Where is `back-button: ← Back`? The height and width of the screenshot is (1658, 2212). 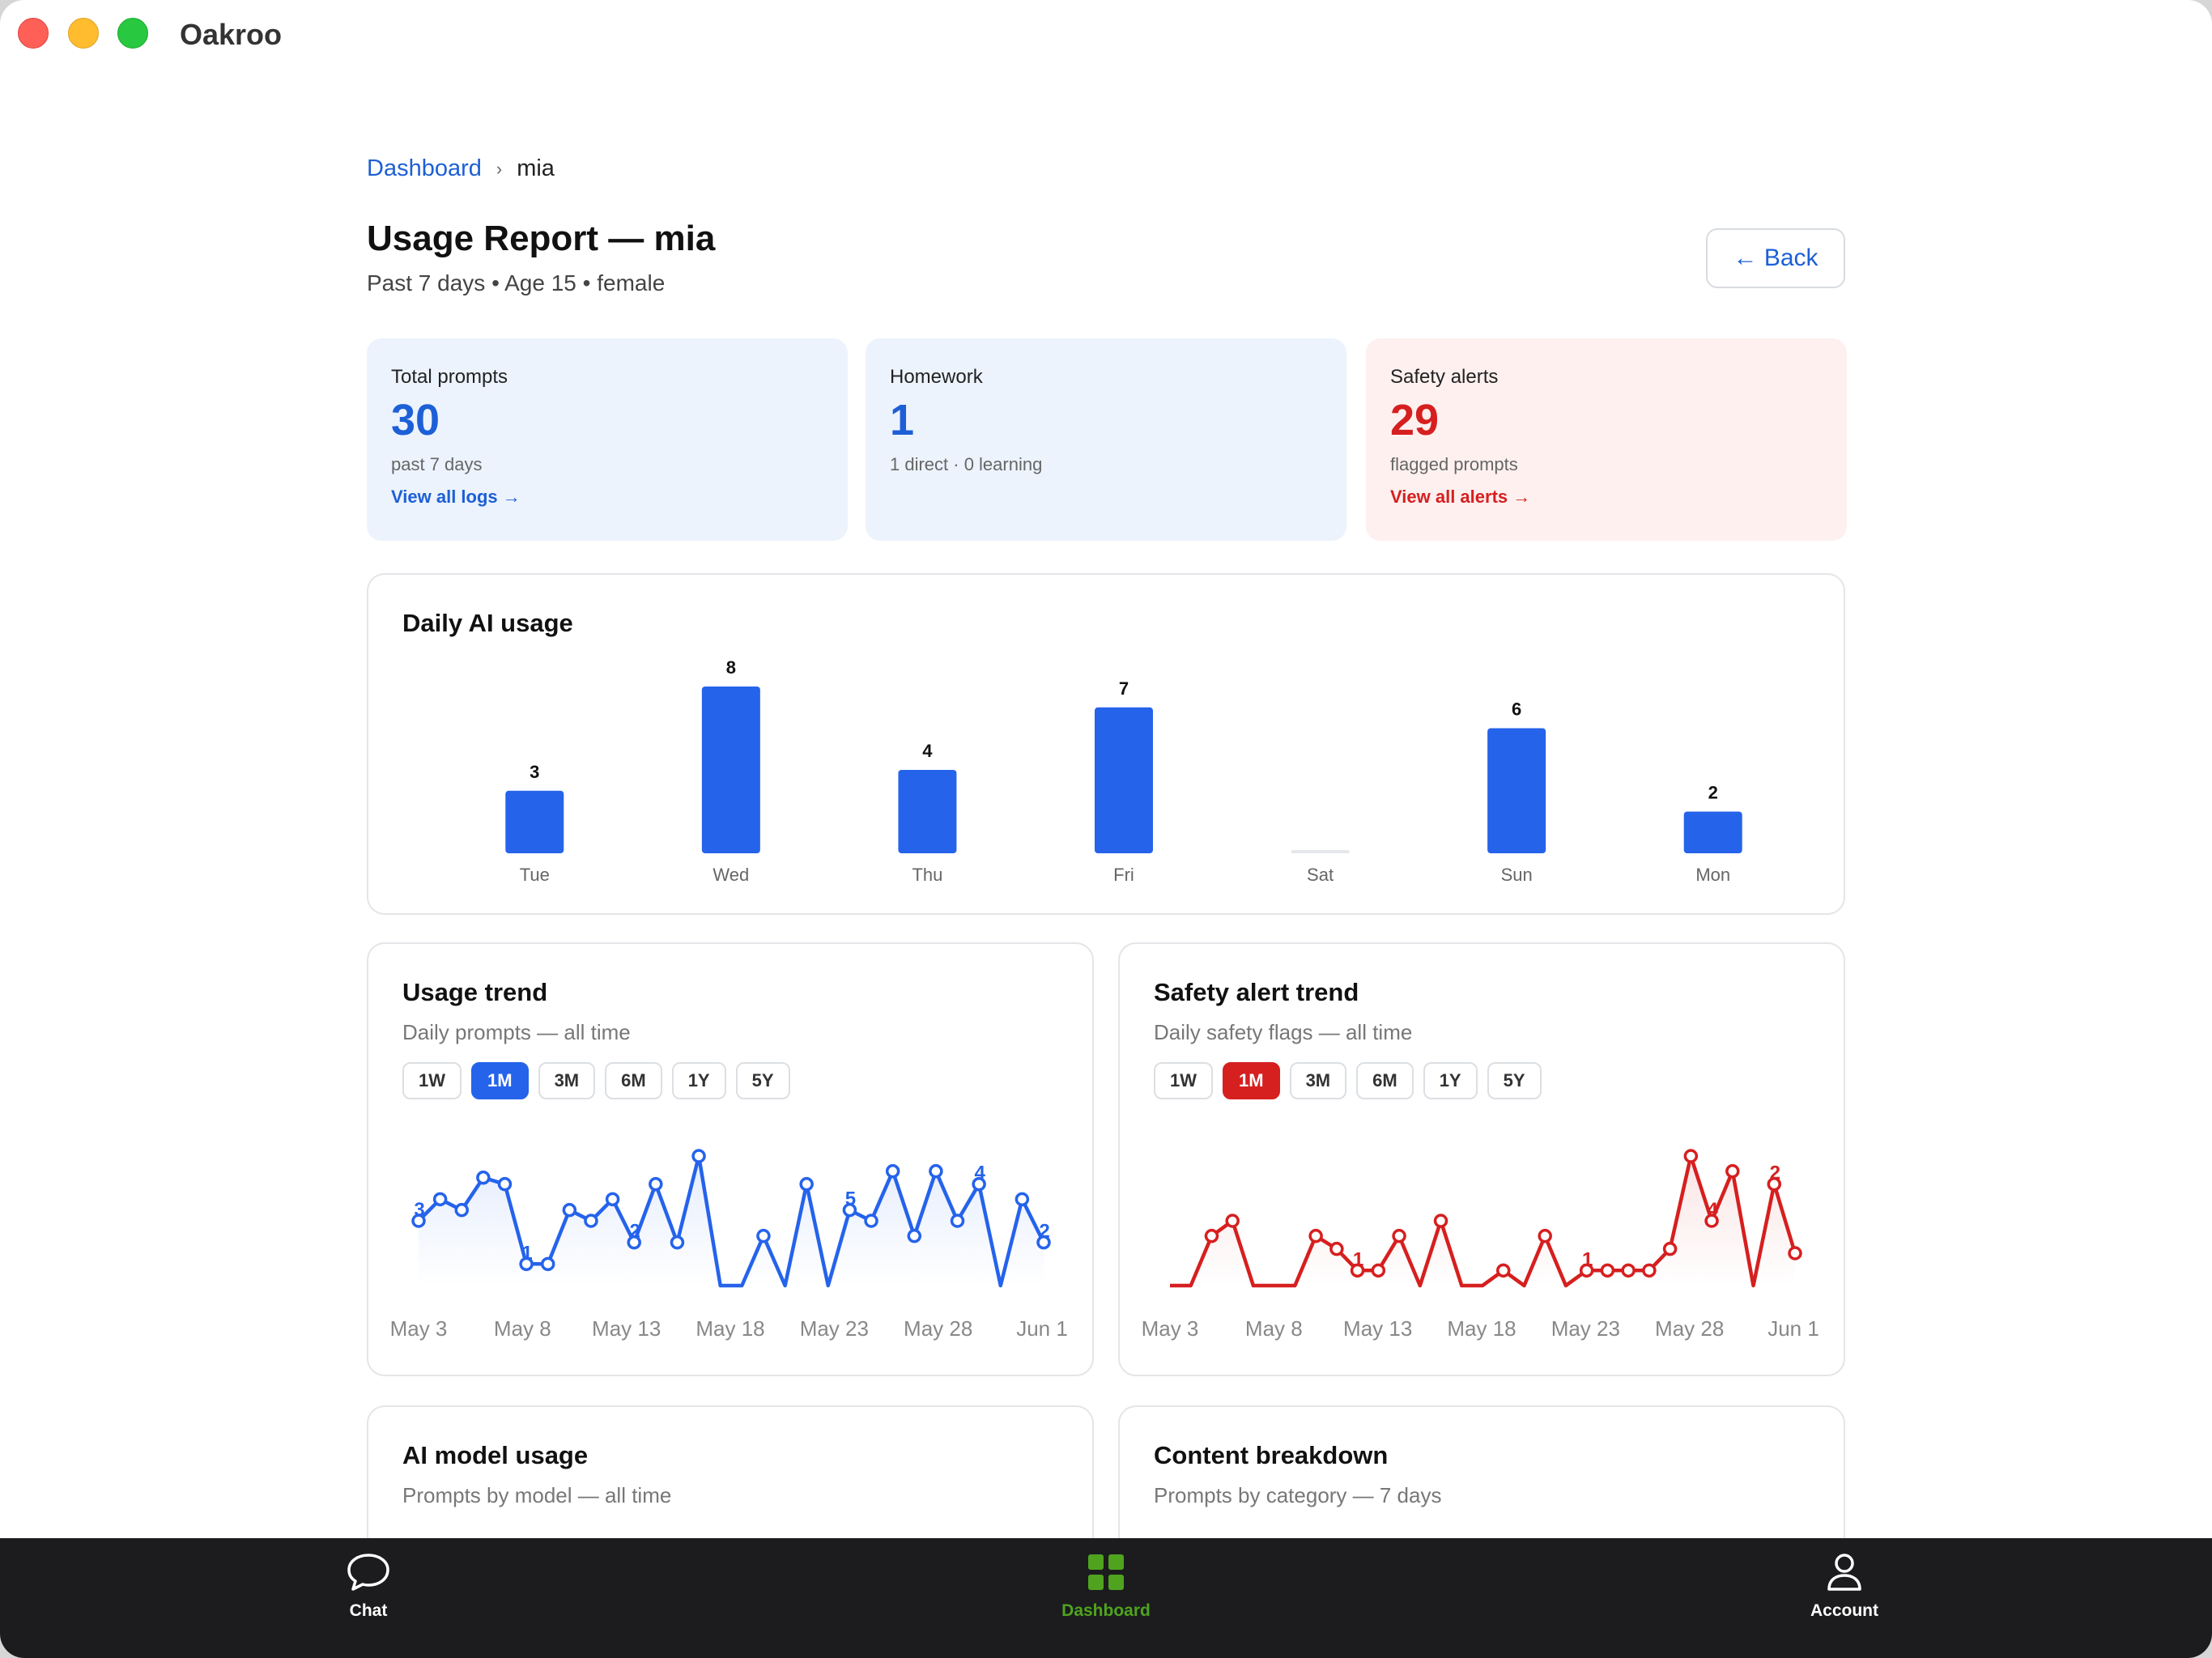
back-button: ← Back is located at coordinates (1776, 258).